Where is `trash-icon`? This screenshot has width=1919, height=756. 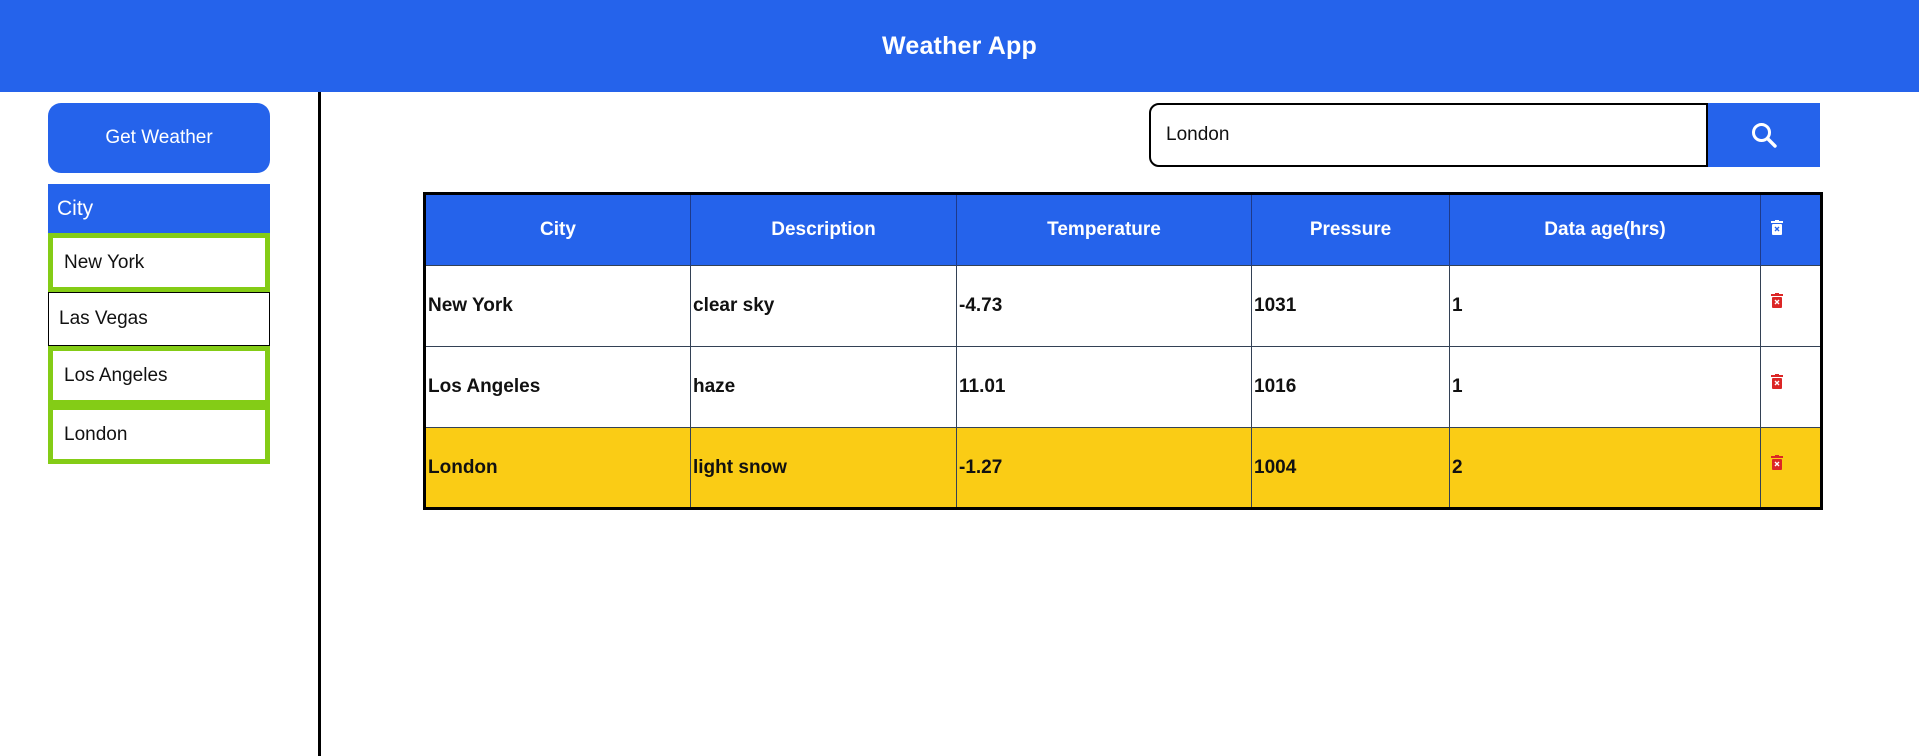
trash-icon is located at coordinates (1777, 227).